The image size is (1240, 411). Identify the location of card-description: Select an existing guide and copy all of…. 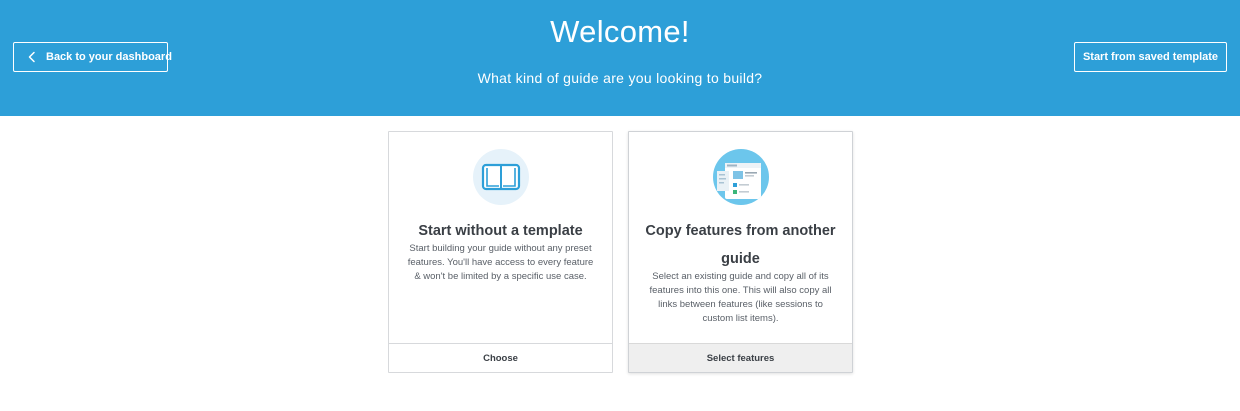
(740, 297).